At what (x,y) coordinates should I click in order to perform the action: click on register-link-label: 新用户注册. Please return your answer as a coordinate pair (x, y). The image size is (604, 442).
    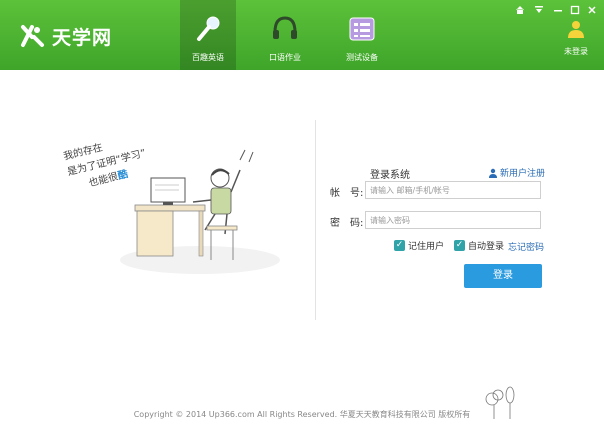
    Looking at the image, I should click on (523, 174).